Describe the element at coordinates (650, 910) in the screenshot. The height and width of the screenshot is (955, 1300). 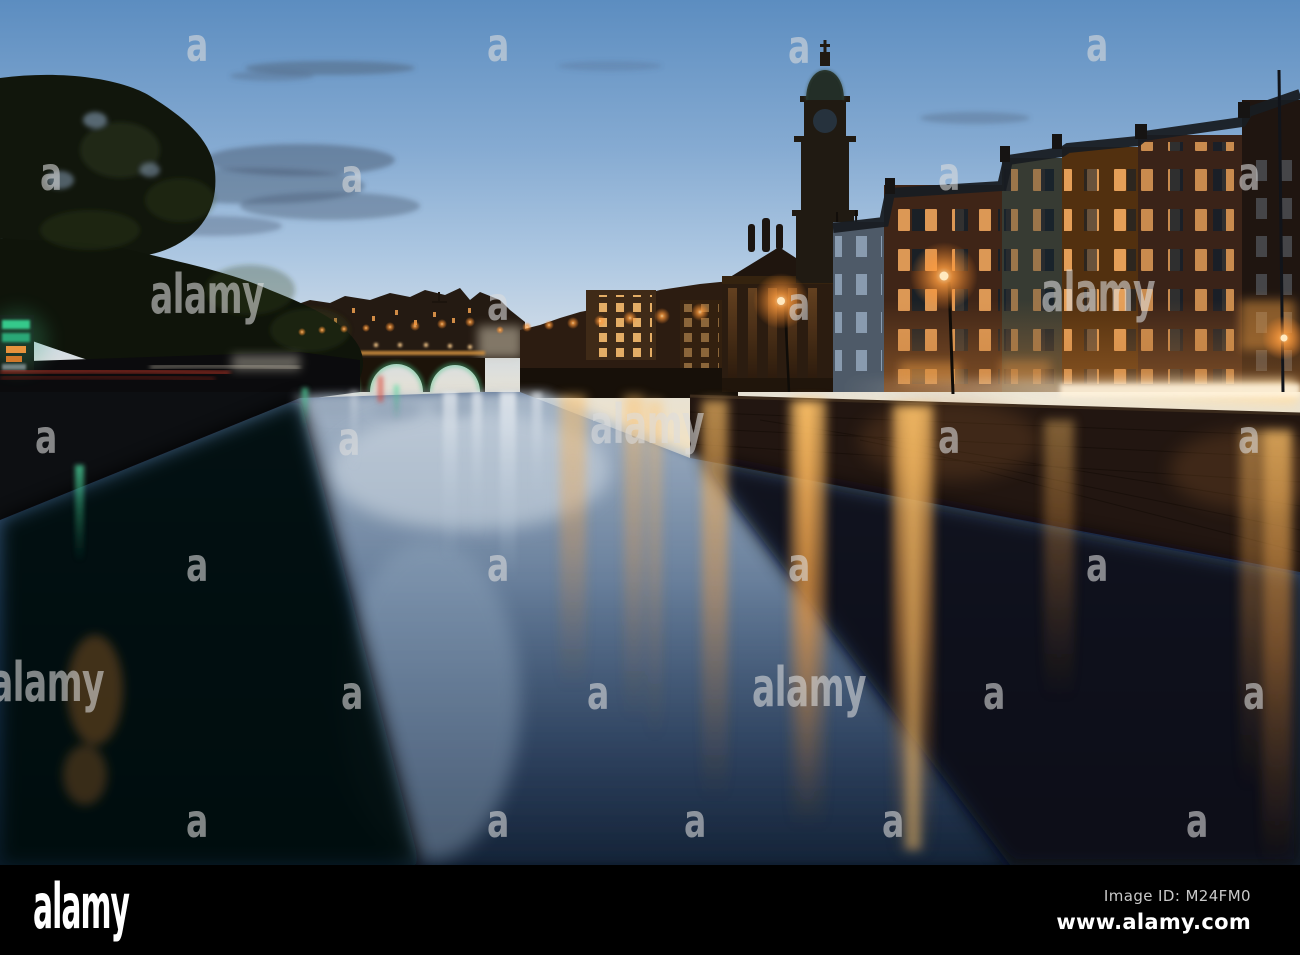
I see `alamy-footer-bar: alamy Image ID: M24FM0 www.alamy.com` at that location.